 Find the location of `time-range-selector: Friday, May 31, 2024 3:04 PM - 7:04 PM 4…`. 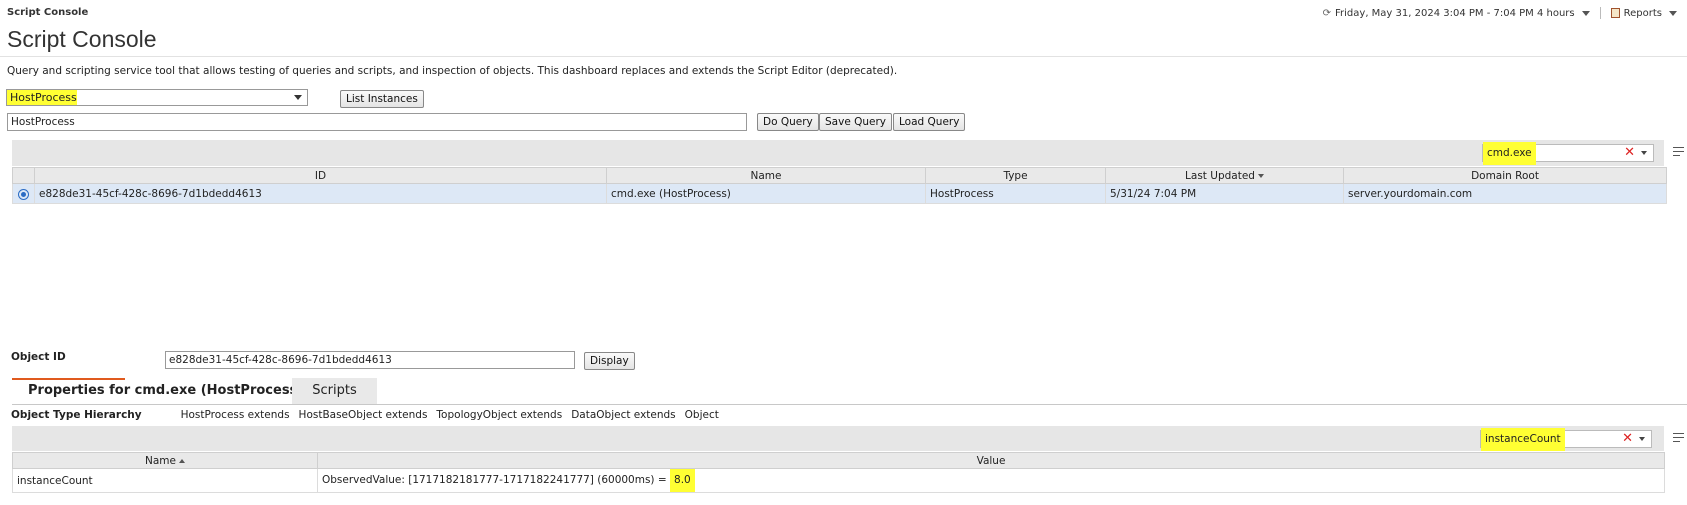

time-range-selector: Friday, May 31, 2024 3:04 PM - 7:04 PM 4… is located at coordinates (1455, 13).